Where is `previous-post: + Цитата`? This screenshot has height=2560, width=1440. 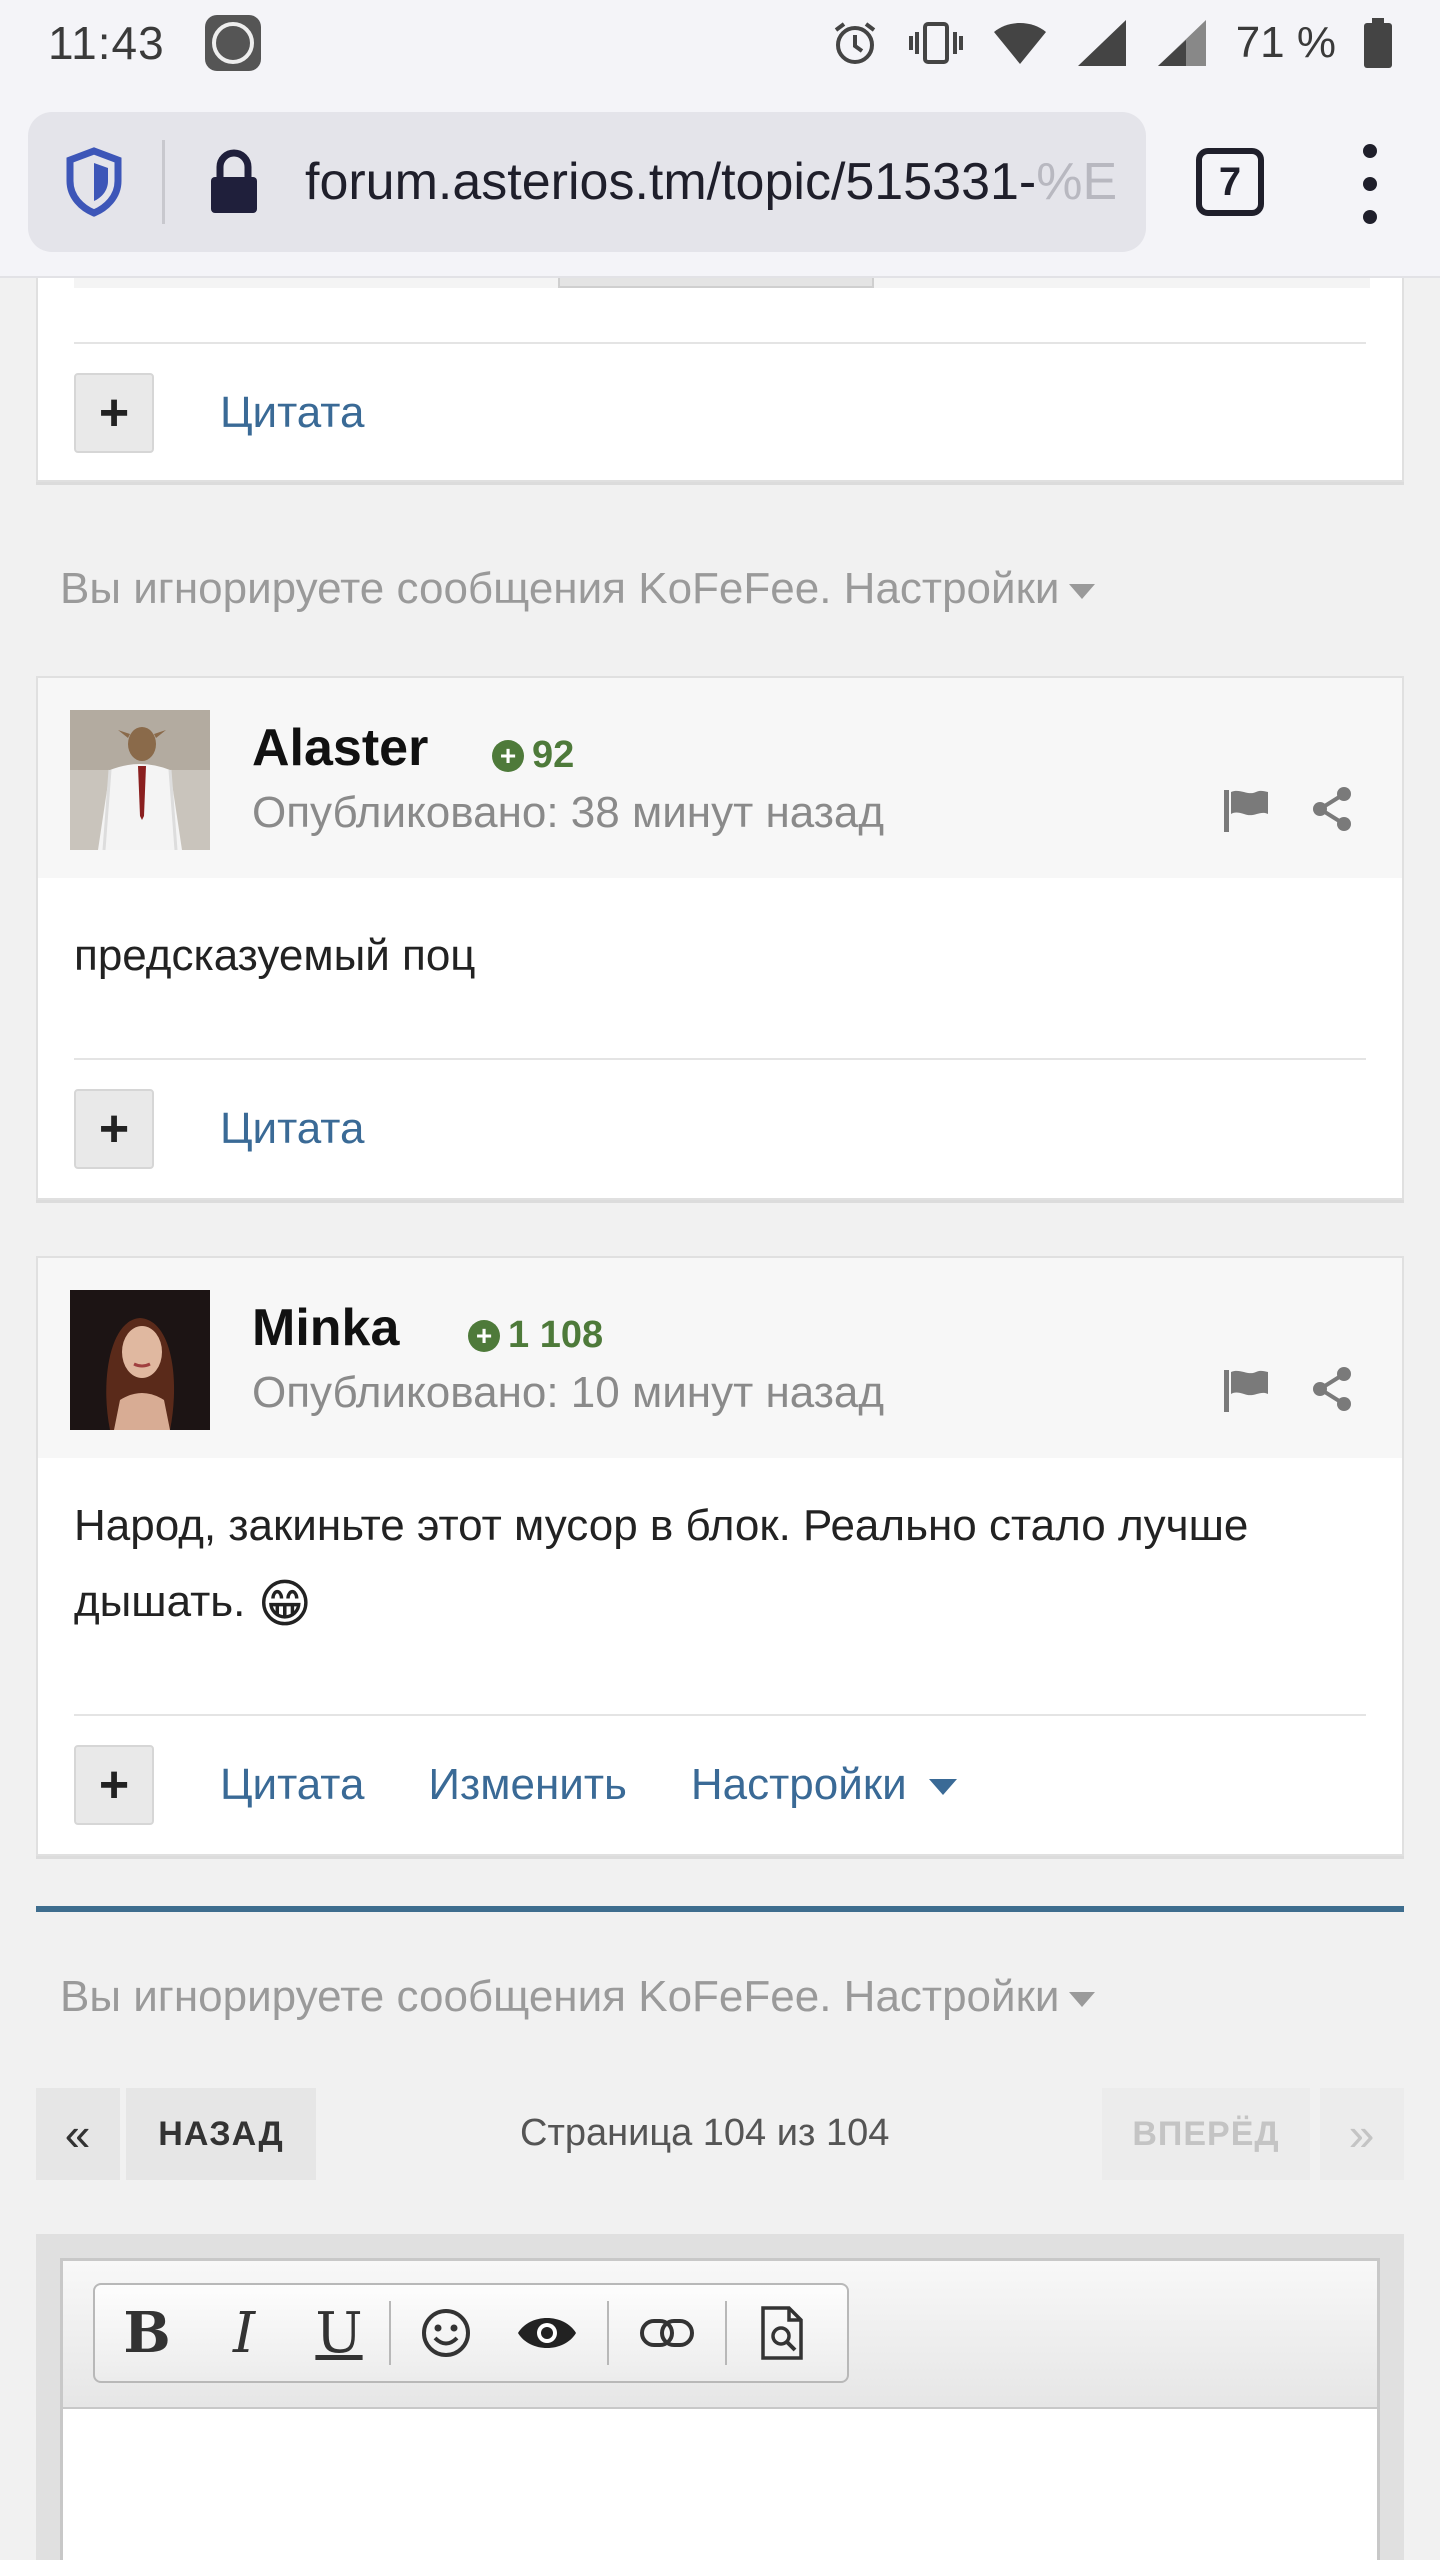 previous-post: + Цитата is located at coordinates (720, 380).